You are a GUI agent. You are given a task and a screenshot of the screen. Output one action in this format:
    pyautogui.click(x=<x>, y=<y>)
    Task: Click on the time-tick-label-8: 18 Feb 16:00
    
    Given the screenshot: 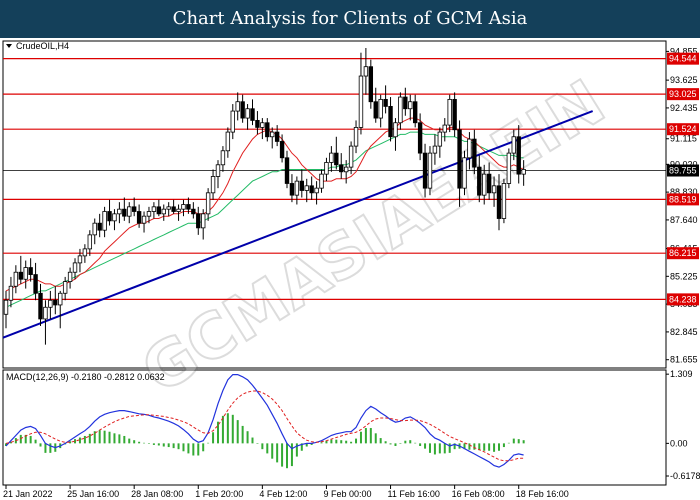 What is the action you would take?
    pyautogui.click(x=542, y=494)
    